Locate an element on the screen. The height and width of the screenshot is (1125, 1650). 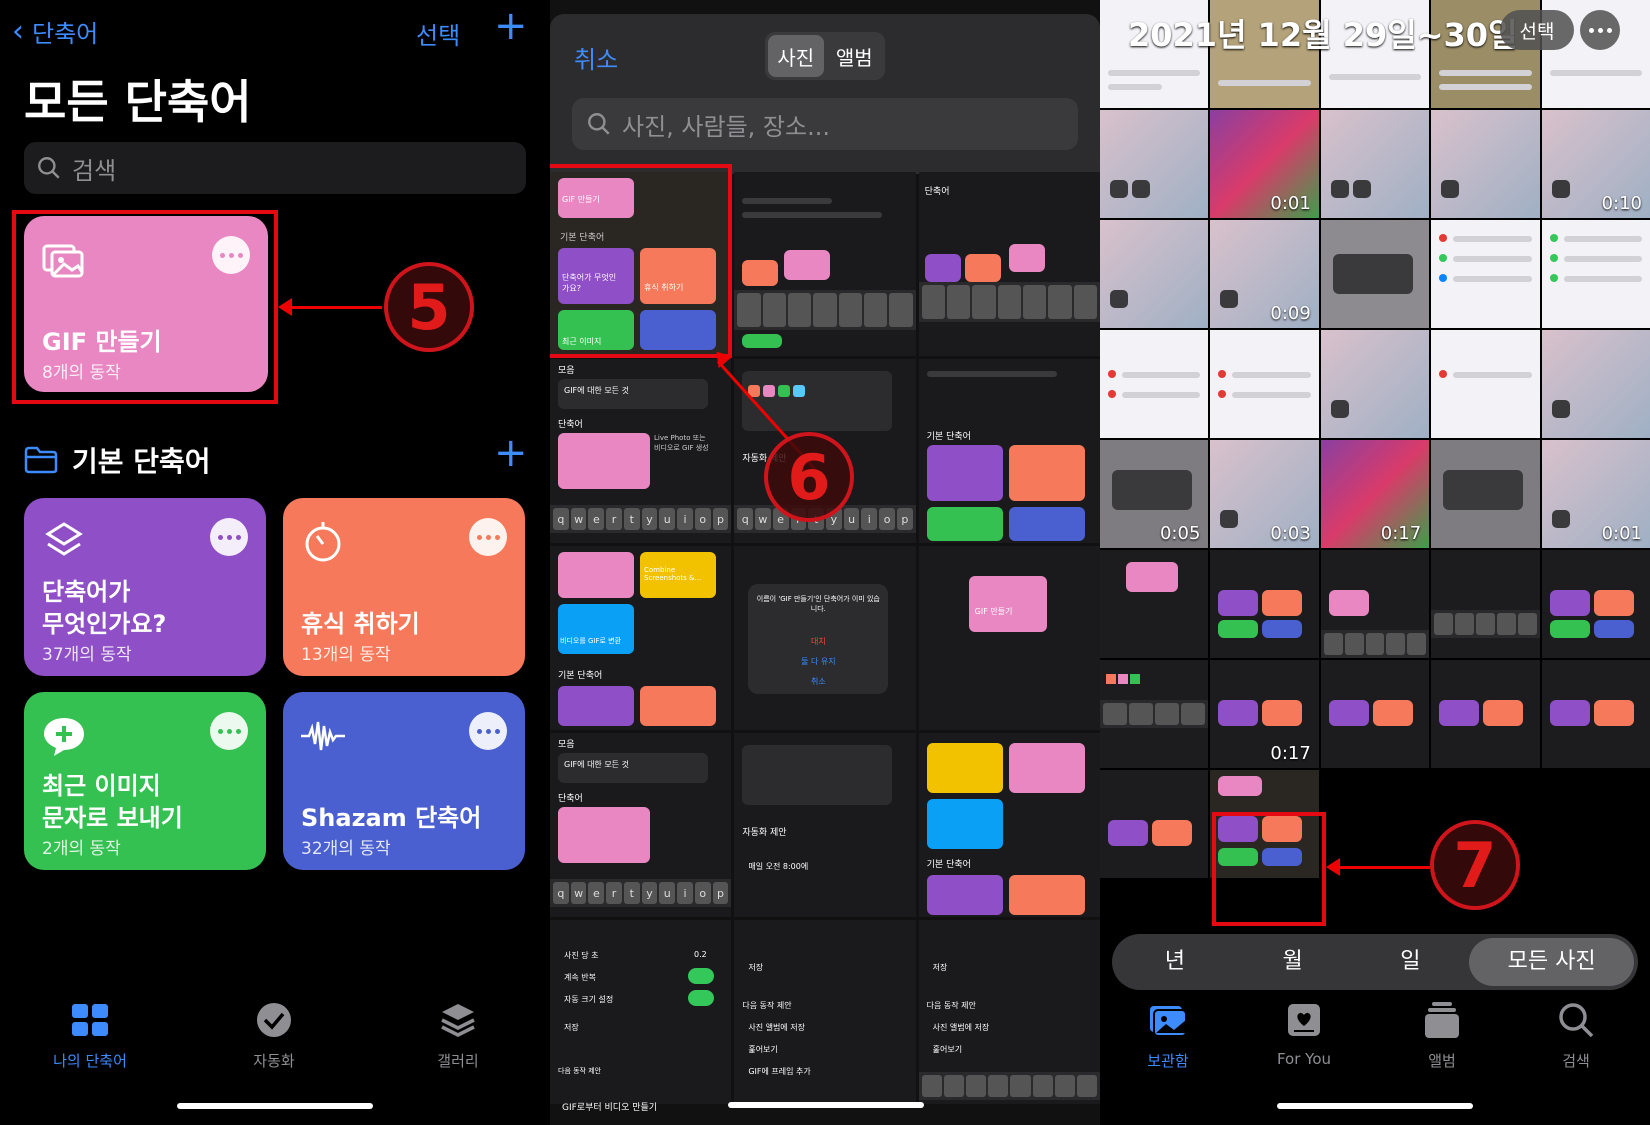
waveform-icon is located at coordinates (323, 736).